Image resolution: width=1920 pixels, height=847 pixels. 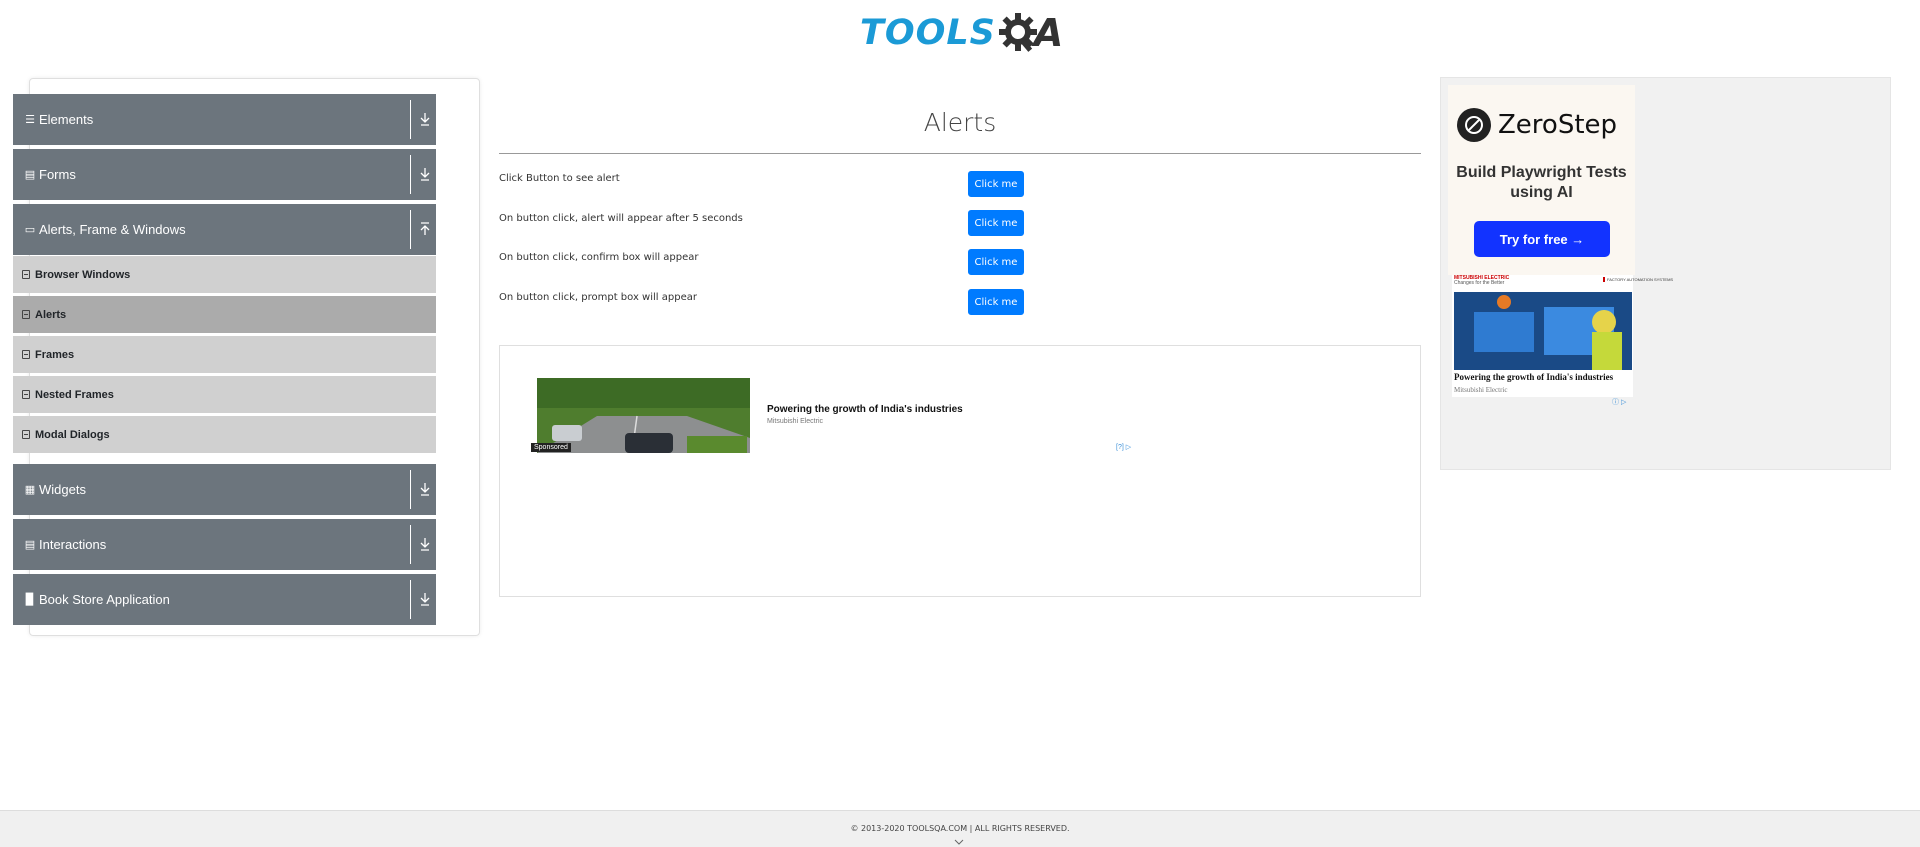 What do you see at coordinates (74, 394) in the screenshot?
I see `sidebar-item-label: Nested Frames` at bounding box center [74, 394].